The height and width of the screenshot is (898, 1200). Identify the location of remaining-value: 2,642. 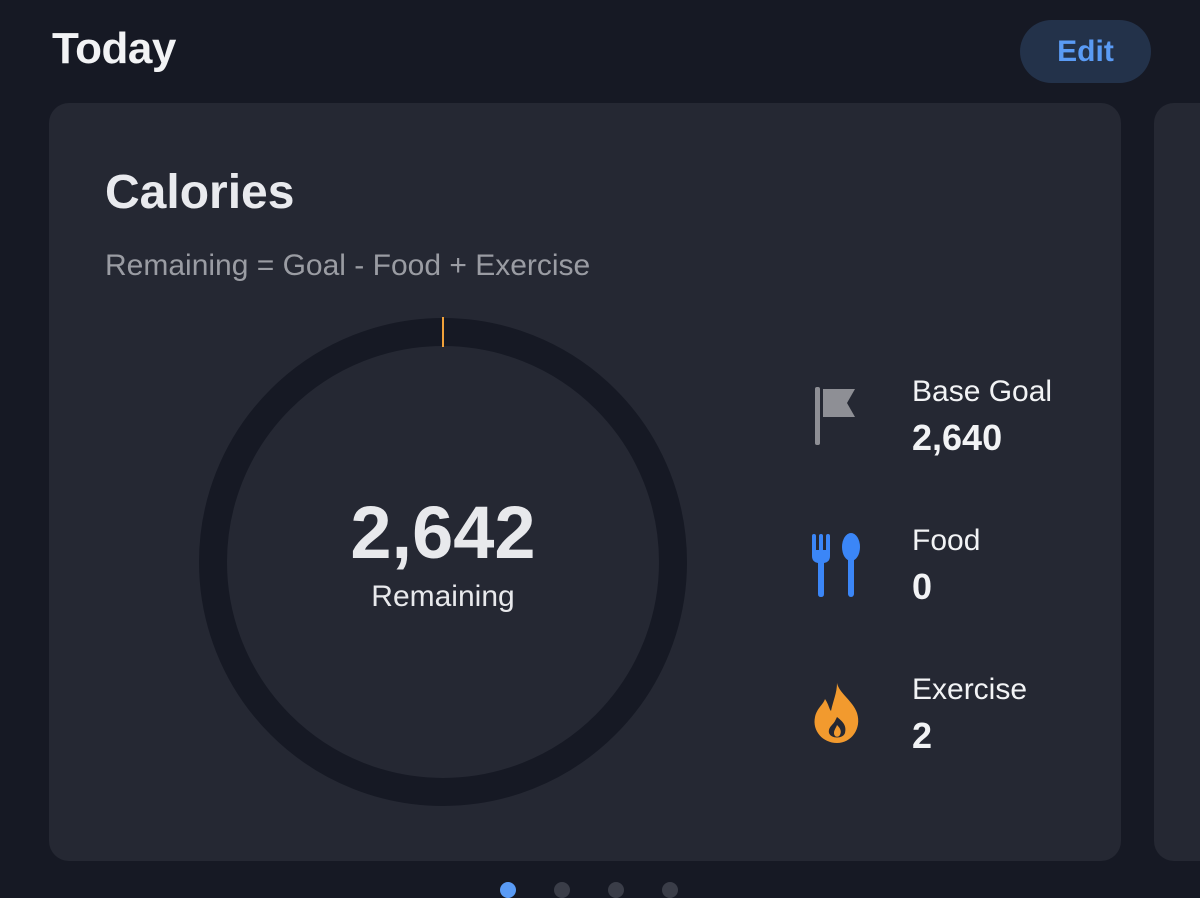
(443, 532).